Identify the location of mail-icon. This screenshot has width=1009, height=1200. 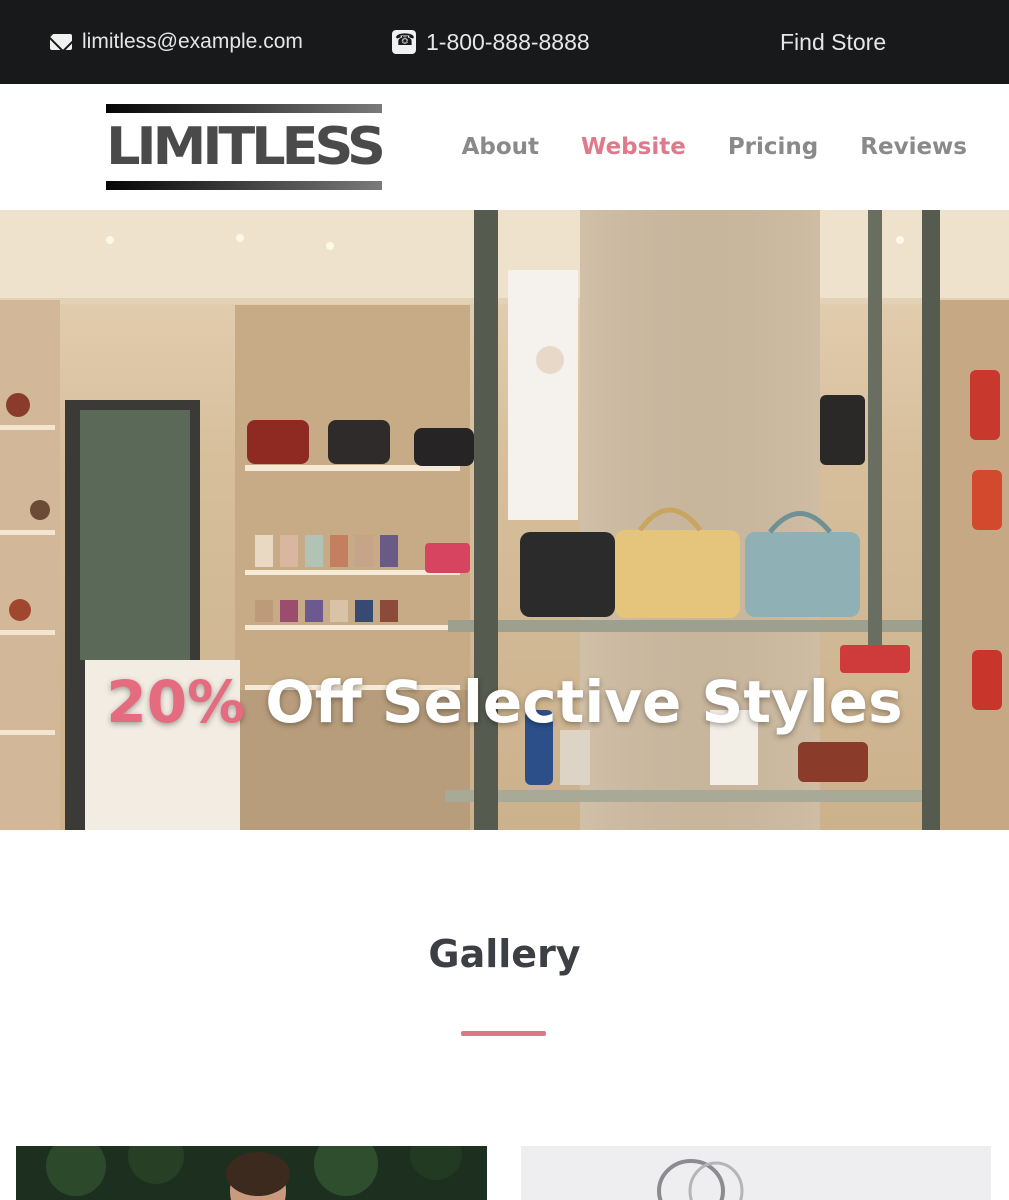
(61, 42).